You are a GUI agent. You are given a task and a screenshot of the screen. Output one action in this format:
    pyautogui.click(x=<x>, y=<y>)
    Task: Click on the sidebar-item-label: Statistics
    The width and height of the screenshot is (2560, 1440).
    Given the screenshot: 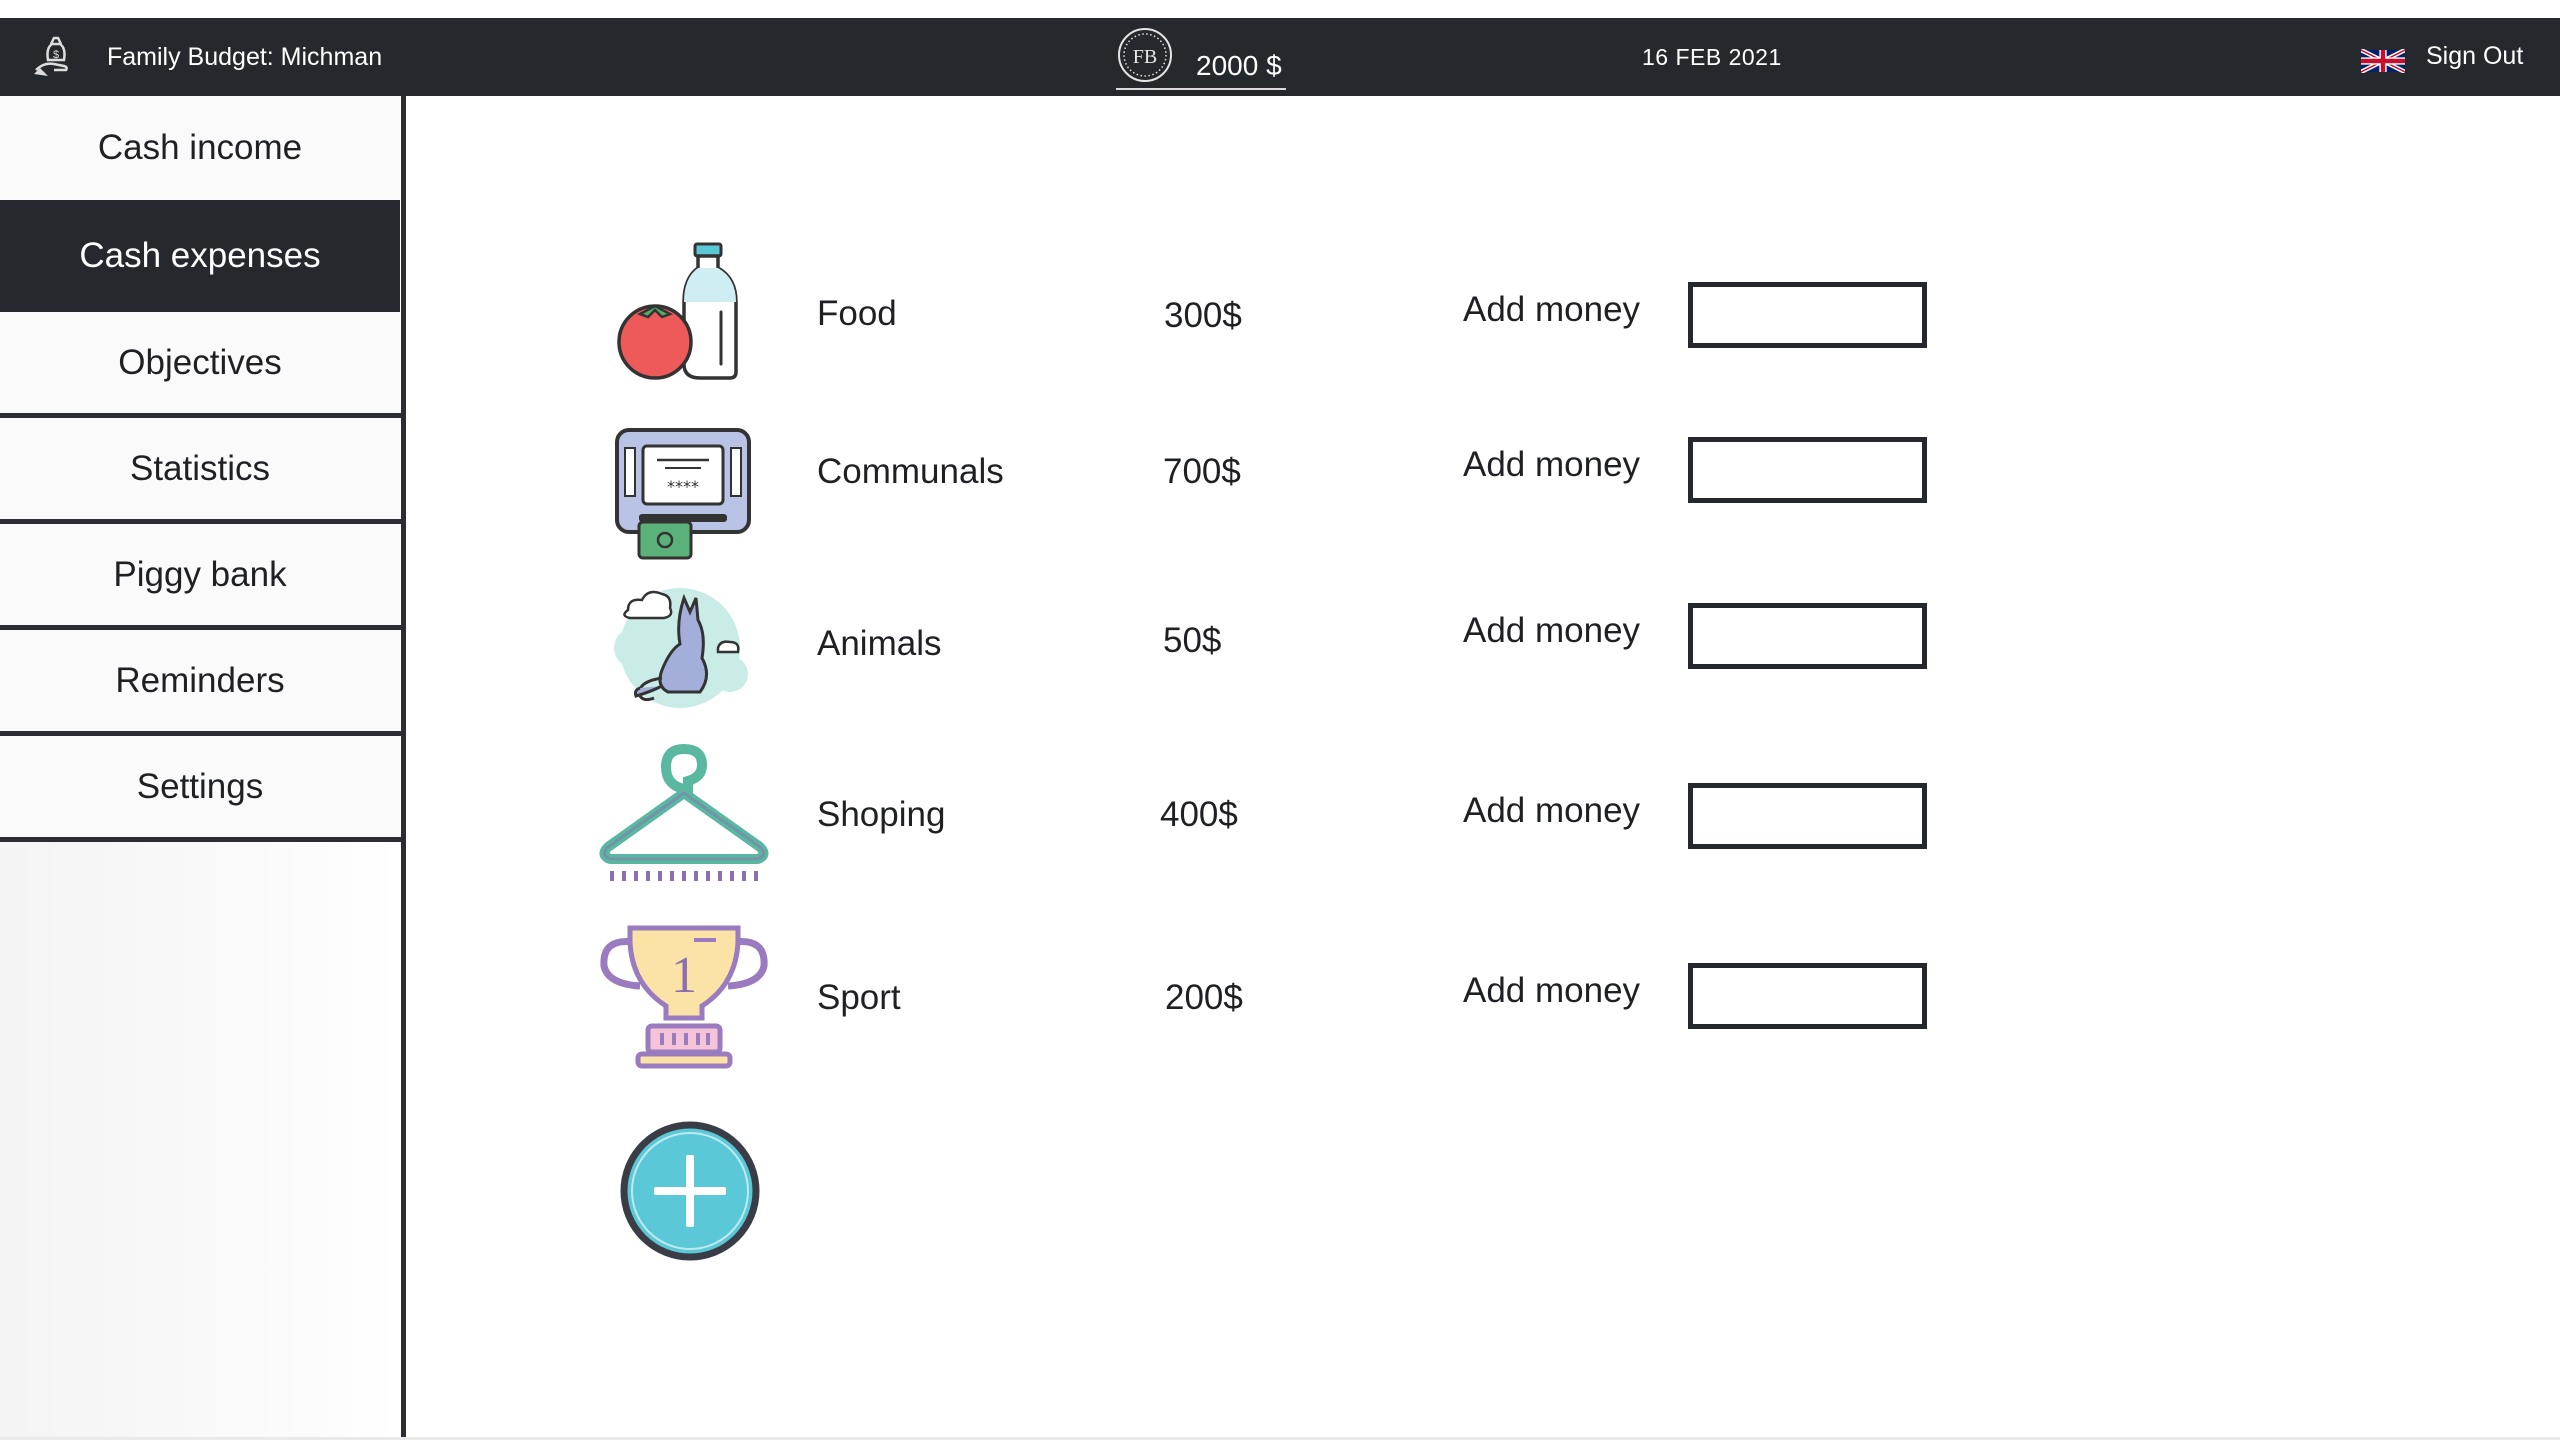 What is the action you would take?
    pyautogui.click(x=200, y=468)
    